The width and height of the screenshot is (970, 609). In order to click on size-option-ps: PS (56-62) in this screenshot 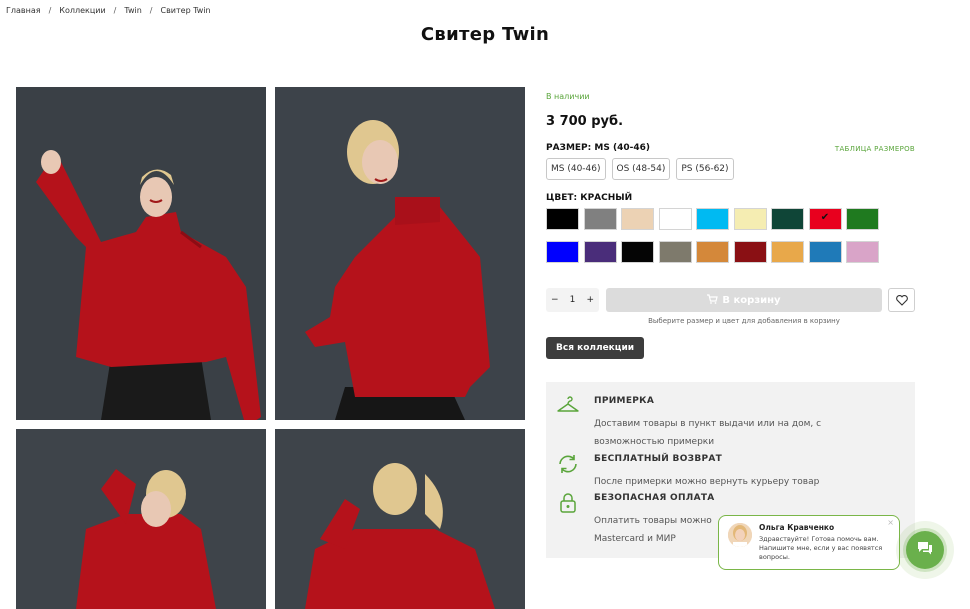, I will do `click(705, 169)`.